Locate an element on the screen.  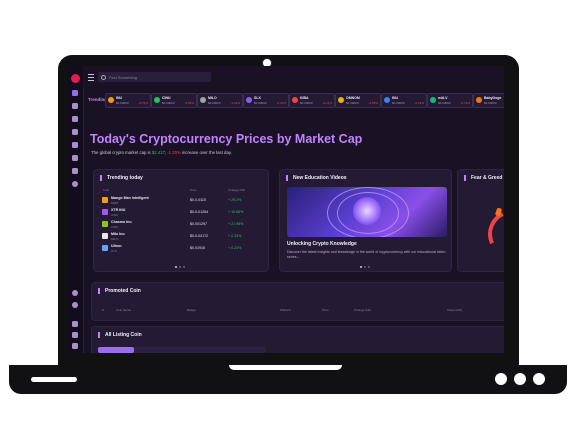
profile-icon is located at coordinates (75, 305).